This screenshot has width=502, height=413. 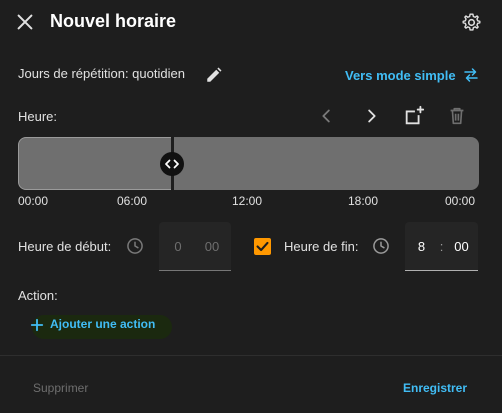 I want to click on dialog-title: Nouvel horaire, so click(x=113, y=21).